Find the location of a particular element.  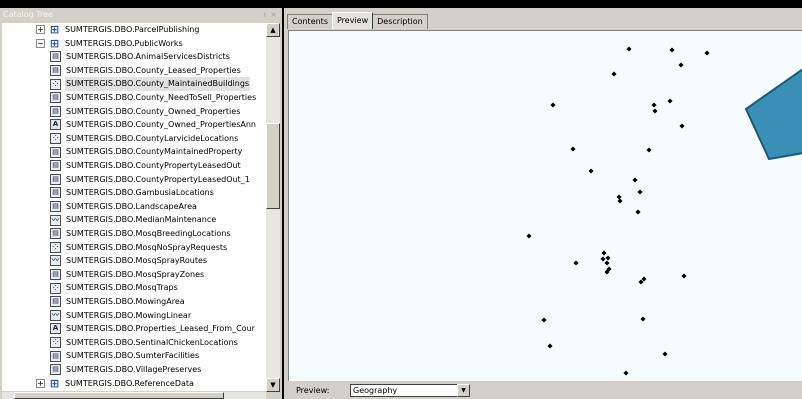

tree-item-label: SUMTERGIS.DBO.MowingArea is located at coordinates (125, 301).